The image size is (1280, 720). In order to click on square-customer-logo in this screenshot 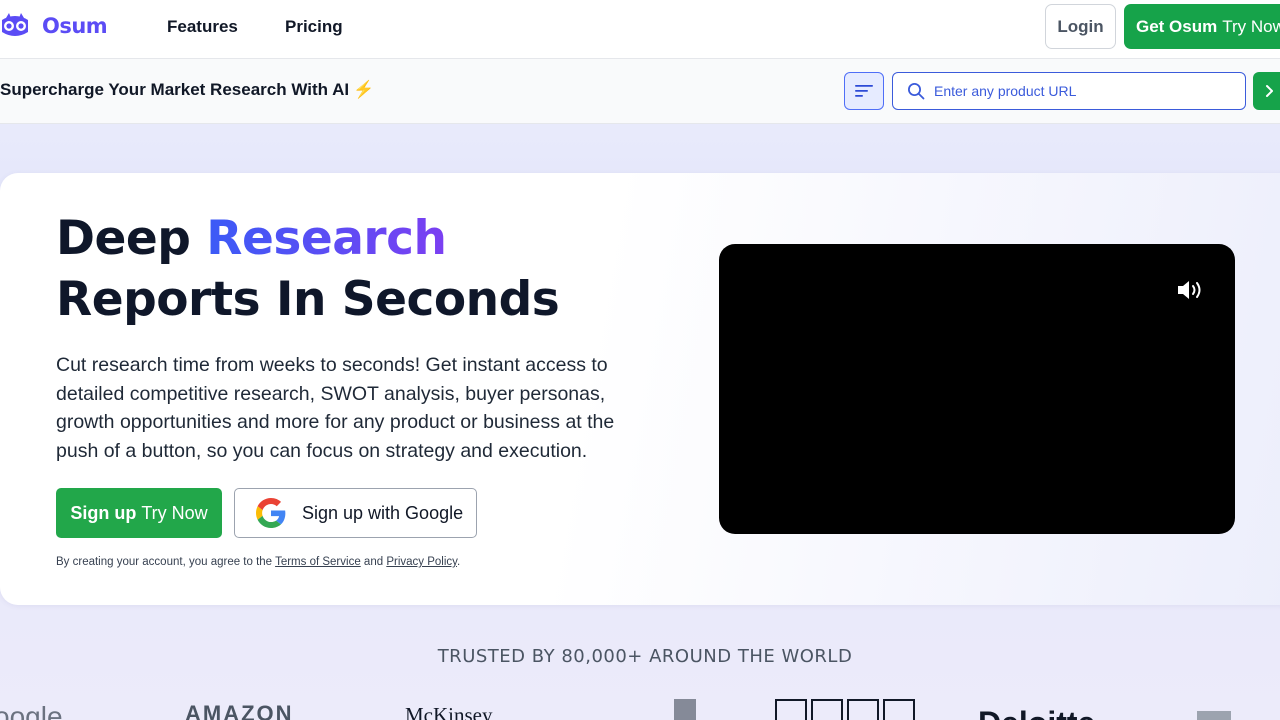, I will do `click(1214, 715)`.